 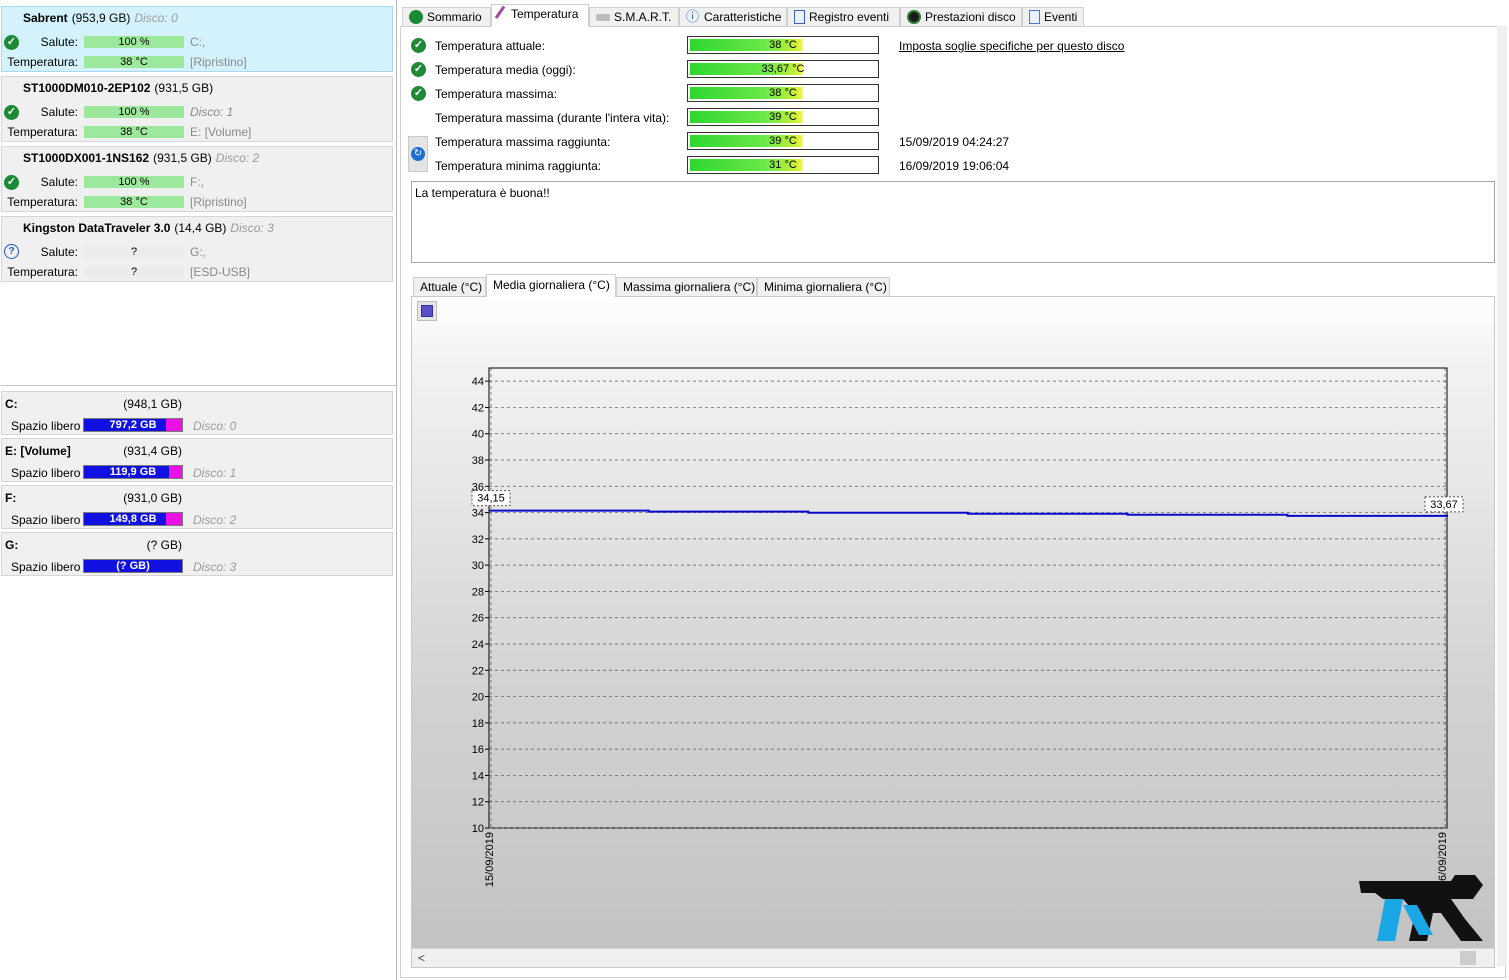 I want to click on y-tick-label: 32, so click(x=478, y=540).